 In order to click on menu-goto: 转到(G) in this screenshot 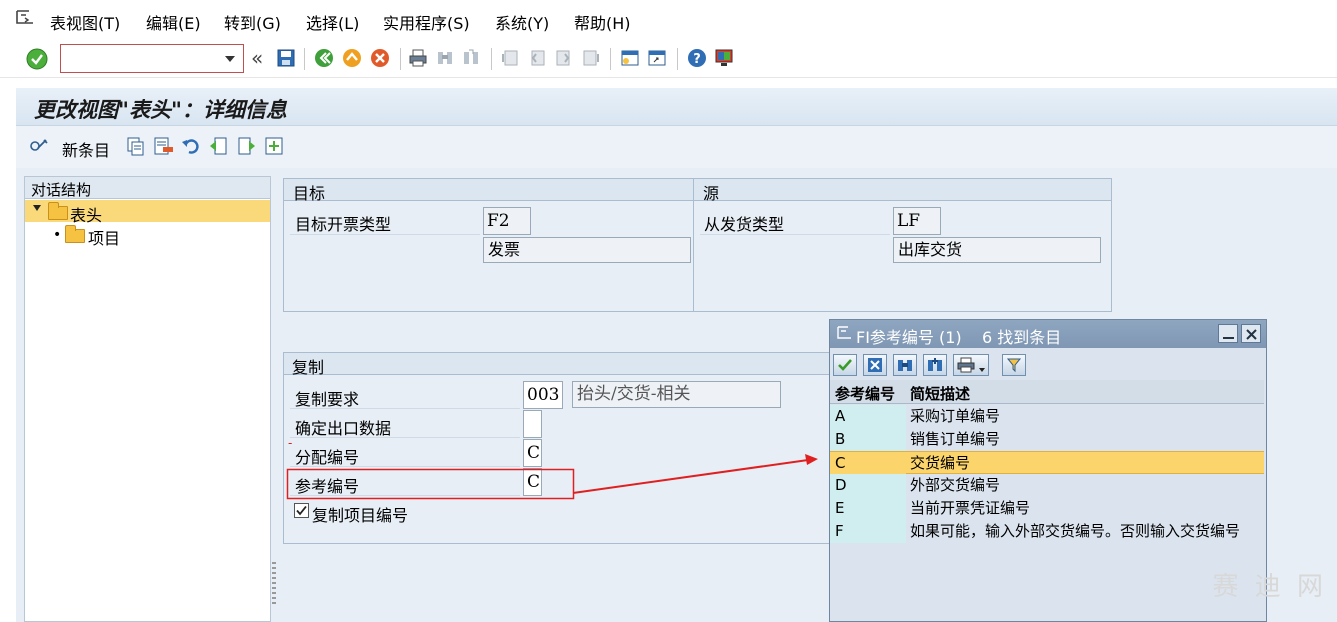, I will do `click(252, 22)`.